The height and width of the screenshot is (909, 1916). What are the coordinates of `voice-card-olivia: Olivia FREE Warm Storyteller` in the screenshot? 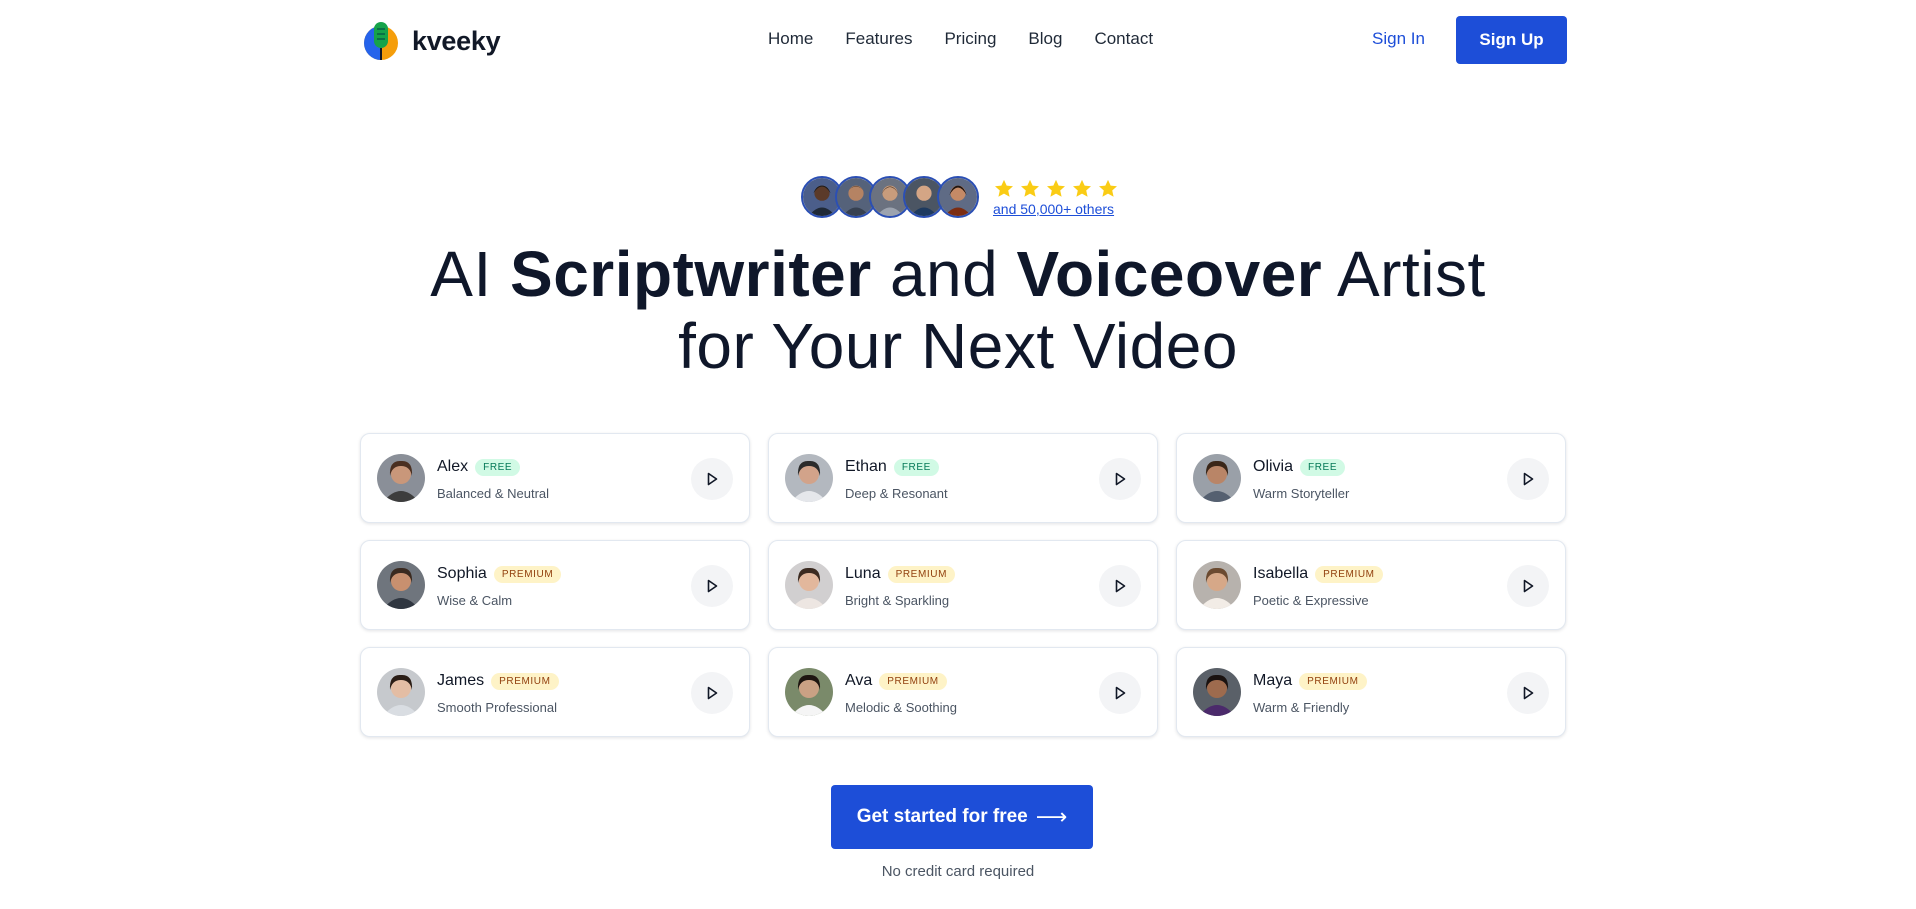 It's located at (1371, 478).